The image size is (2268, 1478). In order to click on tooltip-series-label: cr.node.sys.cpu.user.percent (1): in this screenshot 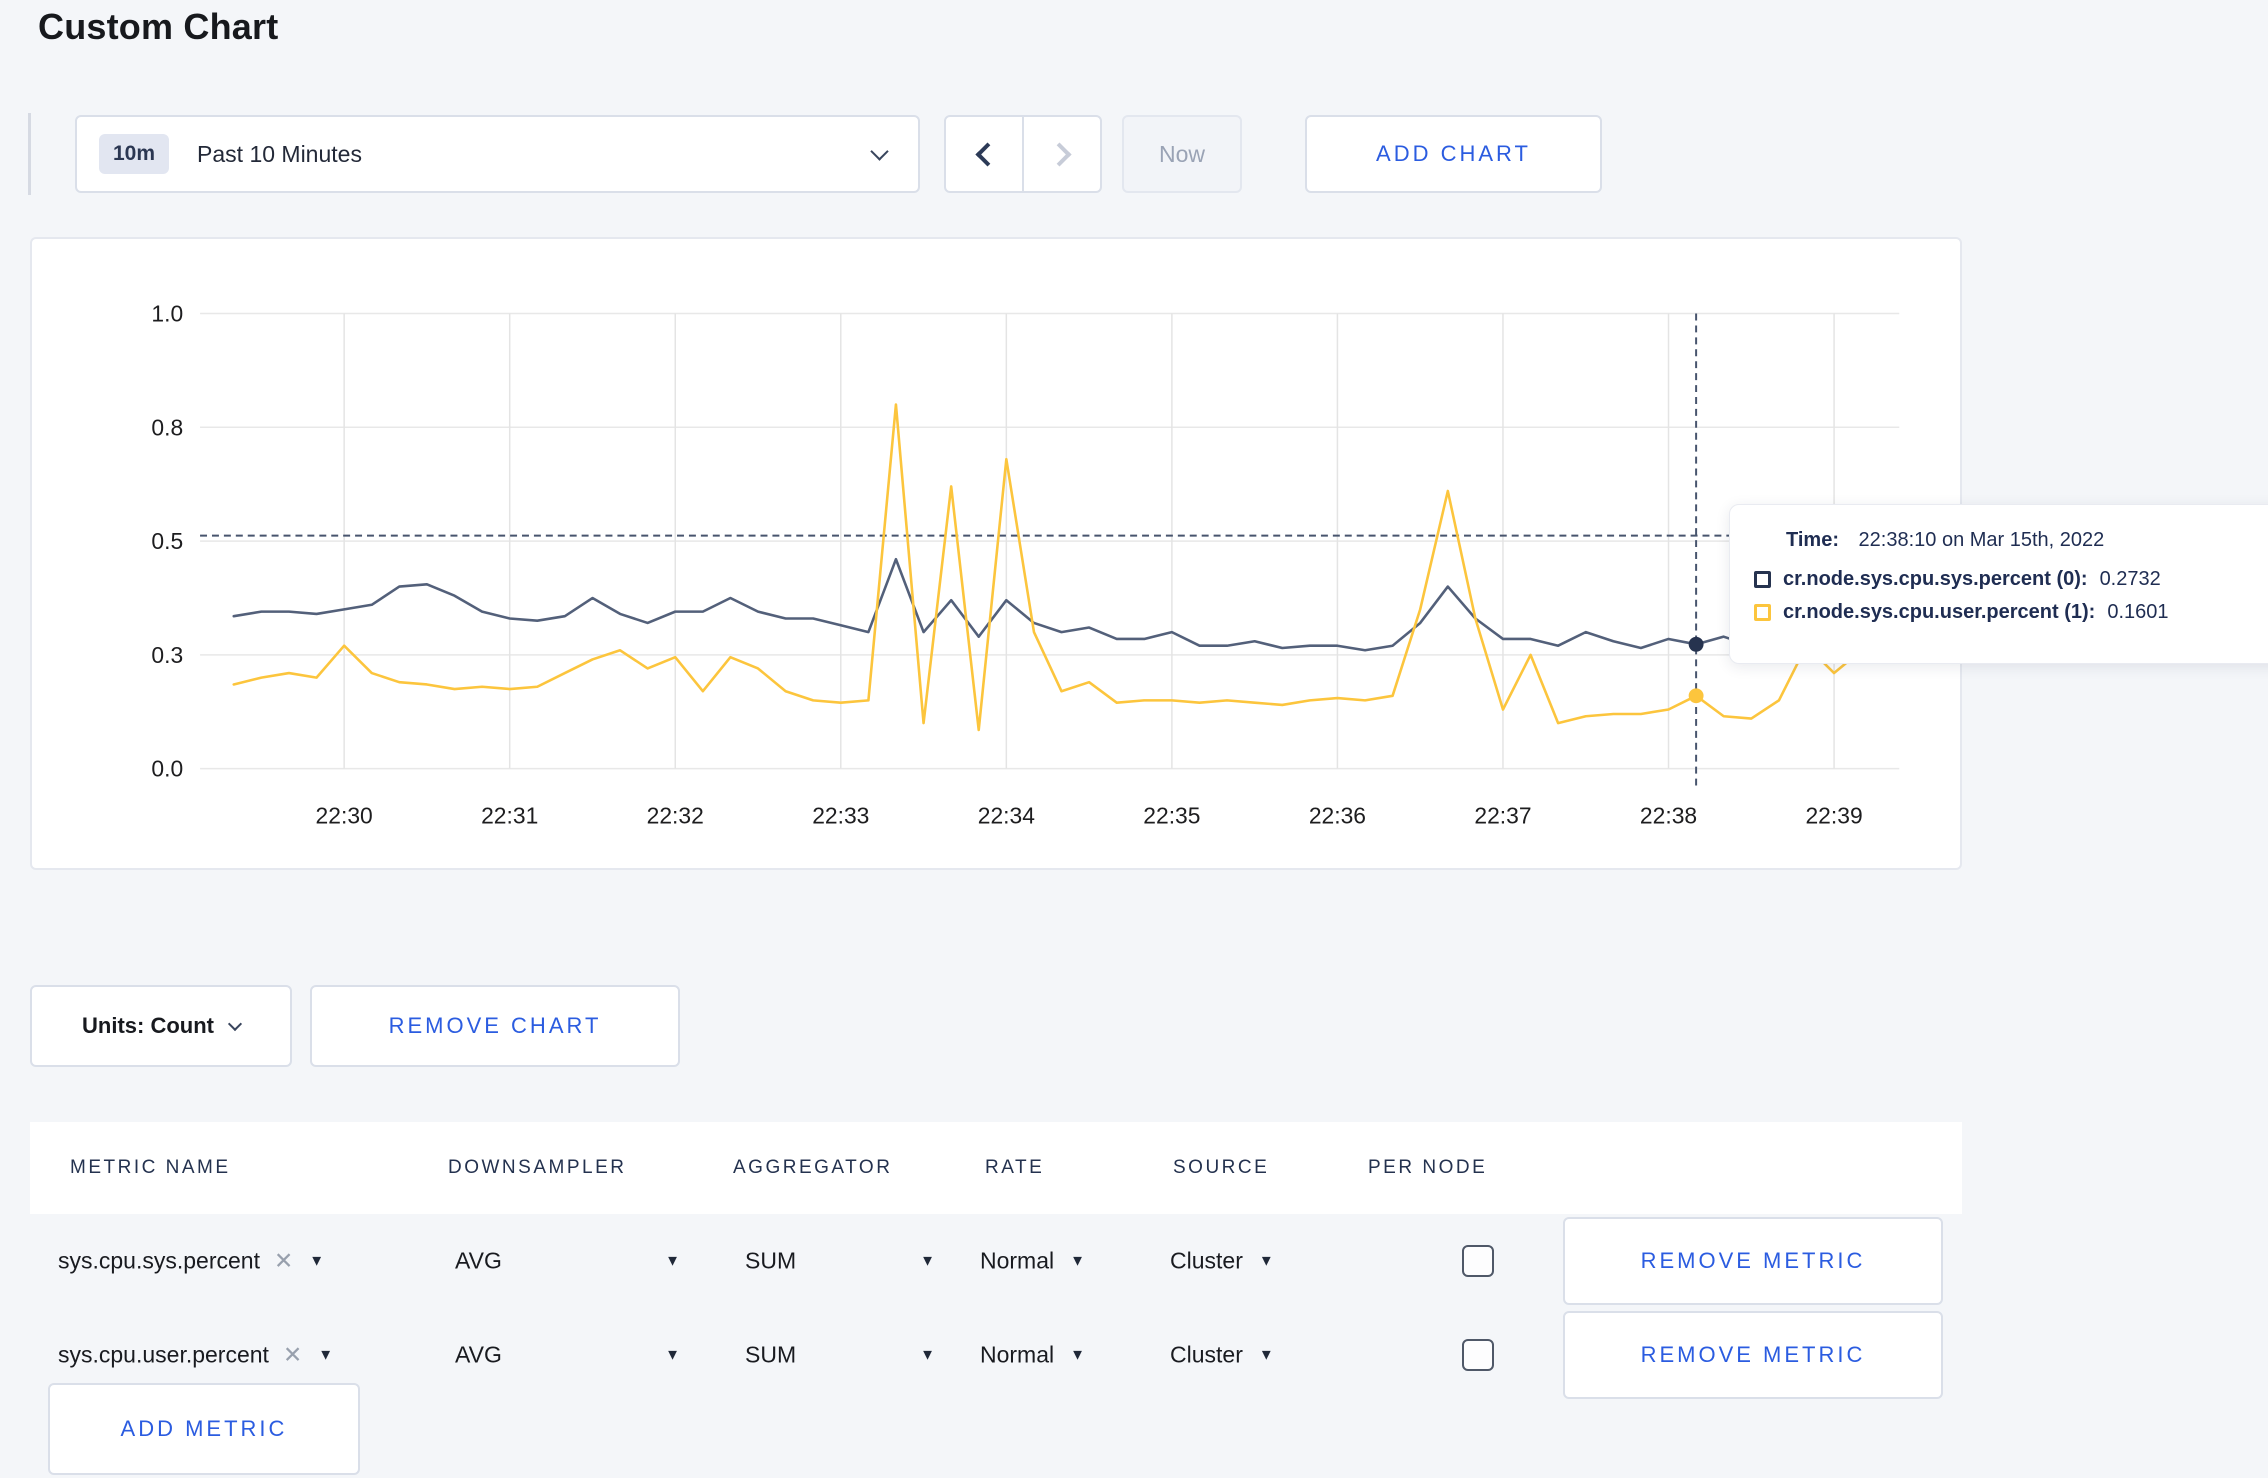, I will do `click(1939, 612)`.